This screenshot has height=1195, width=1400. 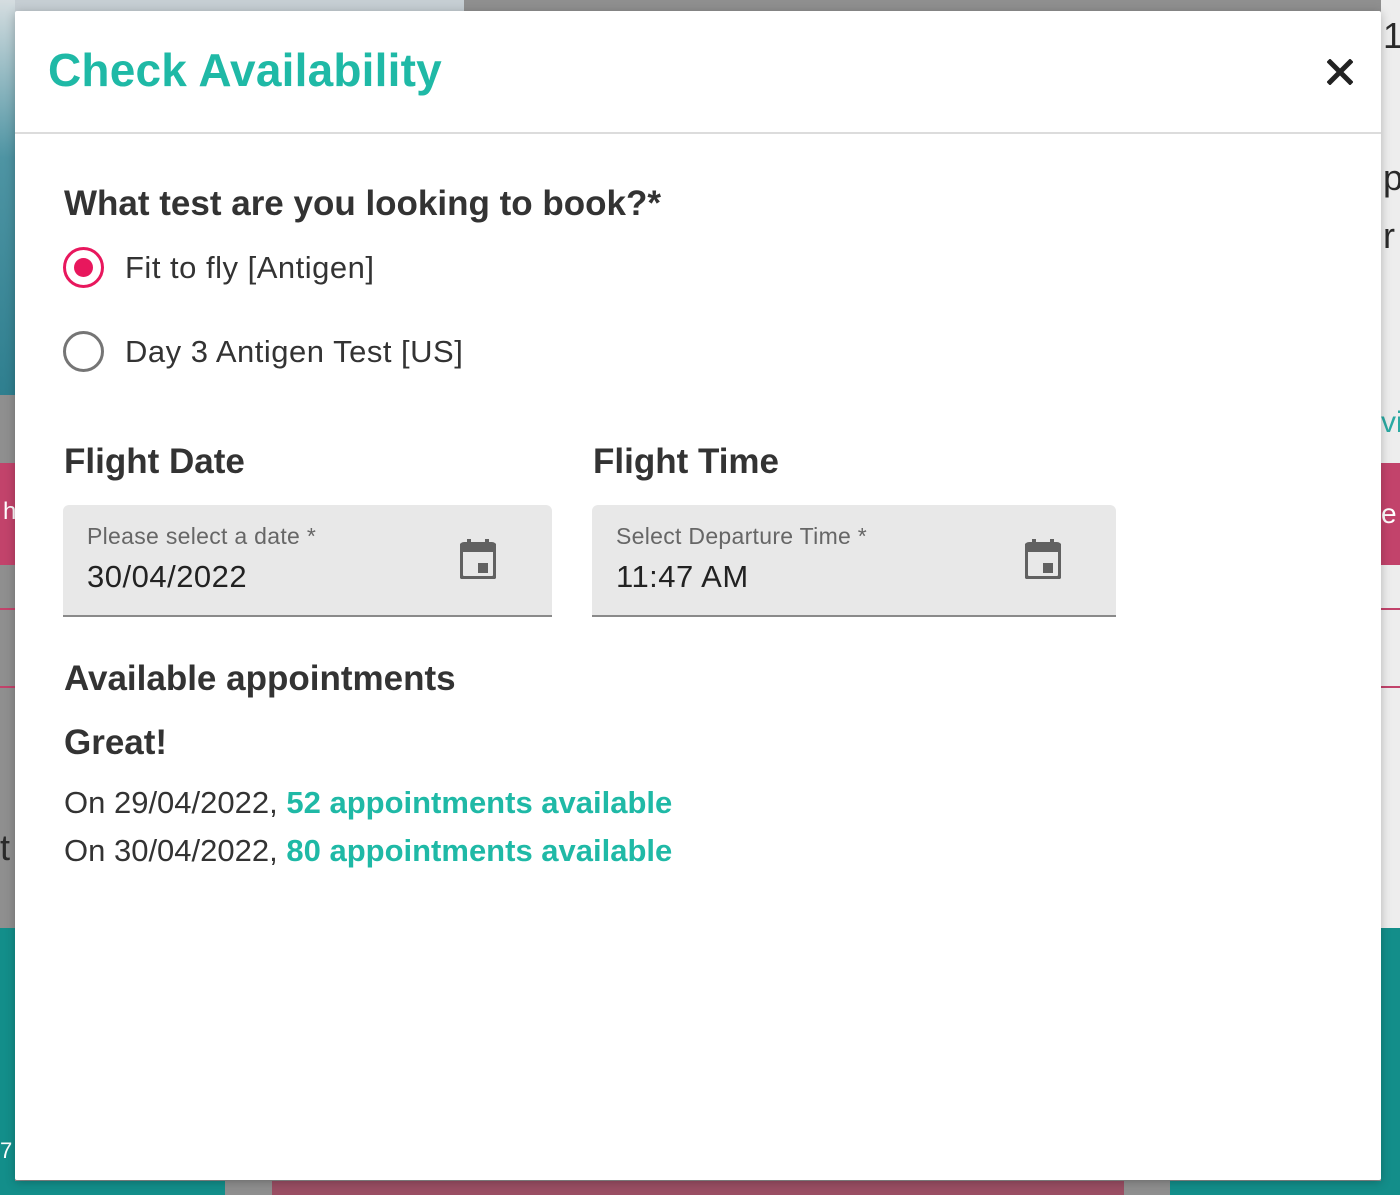 I want to click on background-text: p, so click(x=1391, y=177).